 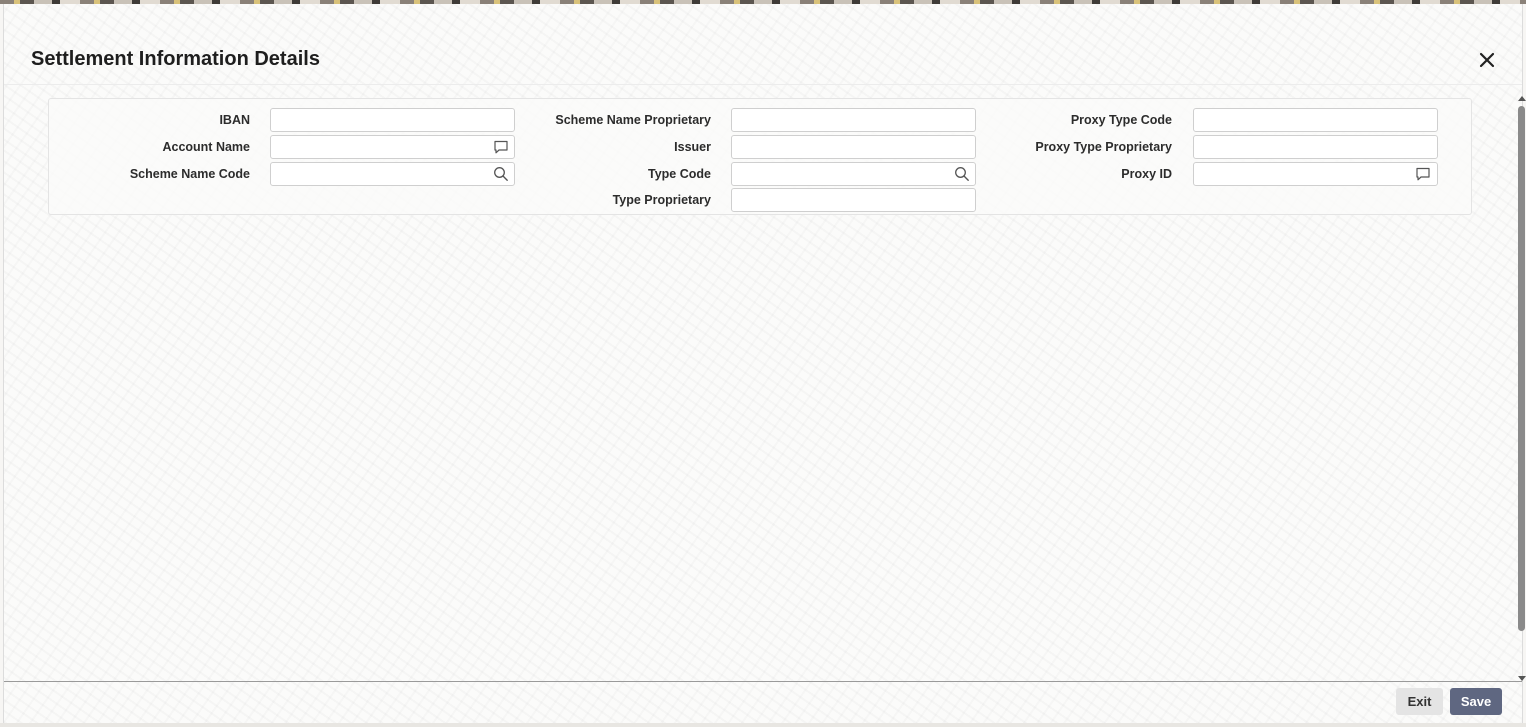 What do you see at coordinates (392, 174) in the screenshot?
I see `scheme-name-code-field` at bounding box center [392, 174].